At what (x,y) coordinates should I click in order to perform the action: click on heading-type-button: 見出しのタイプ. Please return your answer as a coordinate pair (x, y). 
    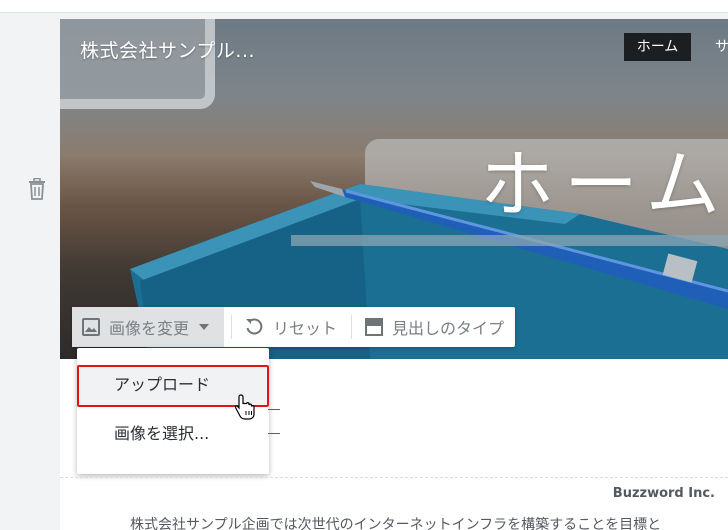
    Looking at the image, I should click on (434, 327).